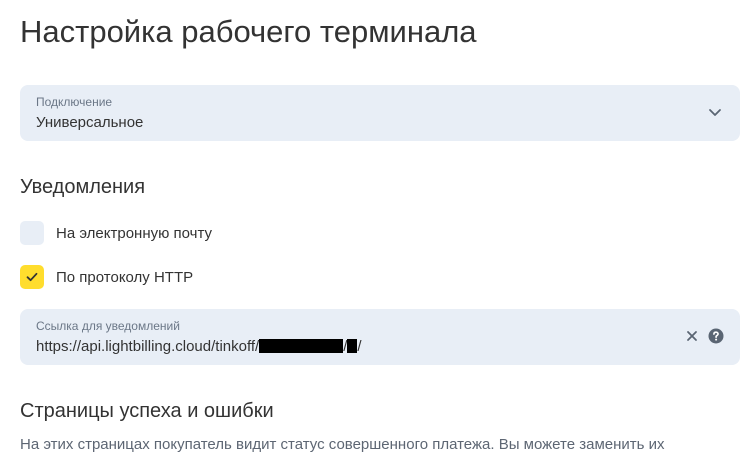  I want to click on email-notification-option: На электронную почту, so click(116, 233).